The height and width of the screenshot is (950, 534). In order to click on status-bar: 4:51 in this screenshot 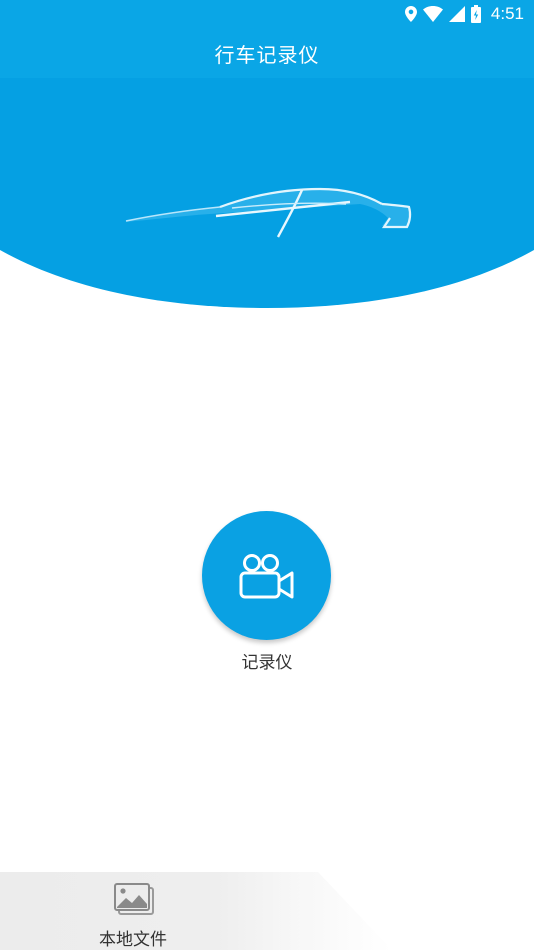, I will do `click(267, 14)`.